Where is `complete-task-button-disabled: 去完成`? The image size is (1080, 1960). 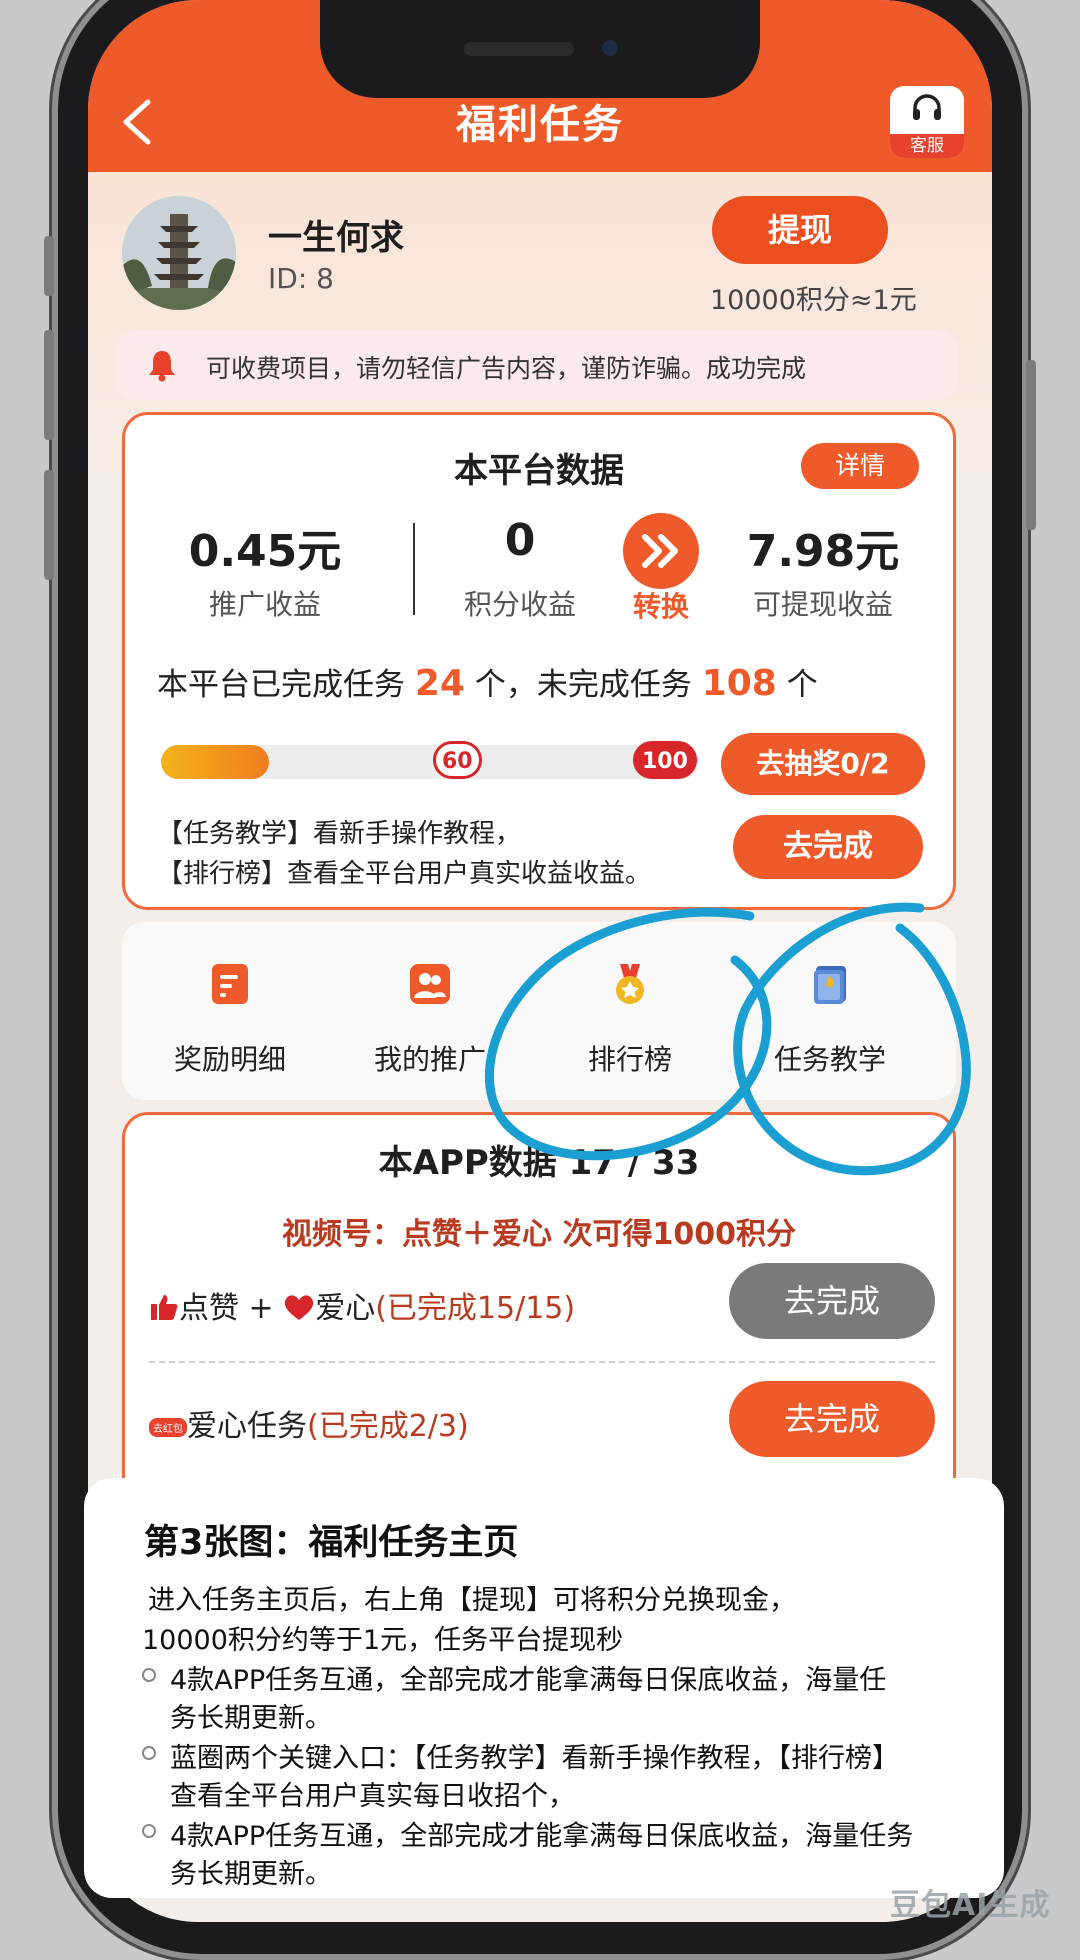 complete-task-button-disabled: 去完成 is located at coordinates (832, 1301).